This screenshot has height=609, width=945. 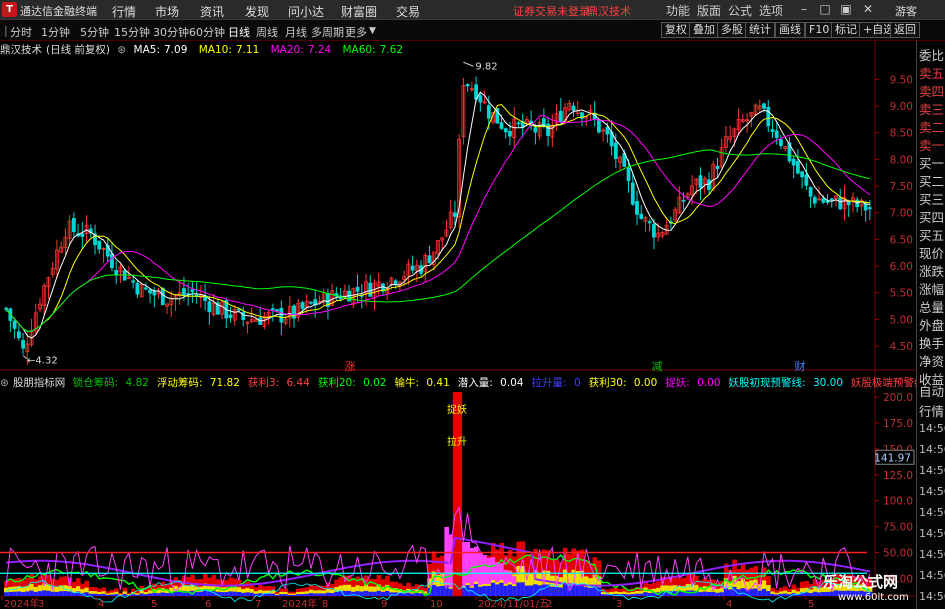 What do you see at coordinates (327, 32) in the screenshot?
I see `period-multi: 多周期` at bounding box center [327, 32].